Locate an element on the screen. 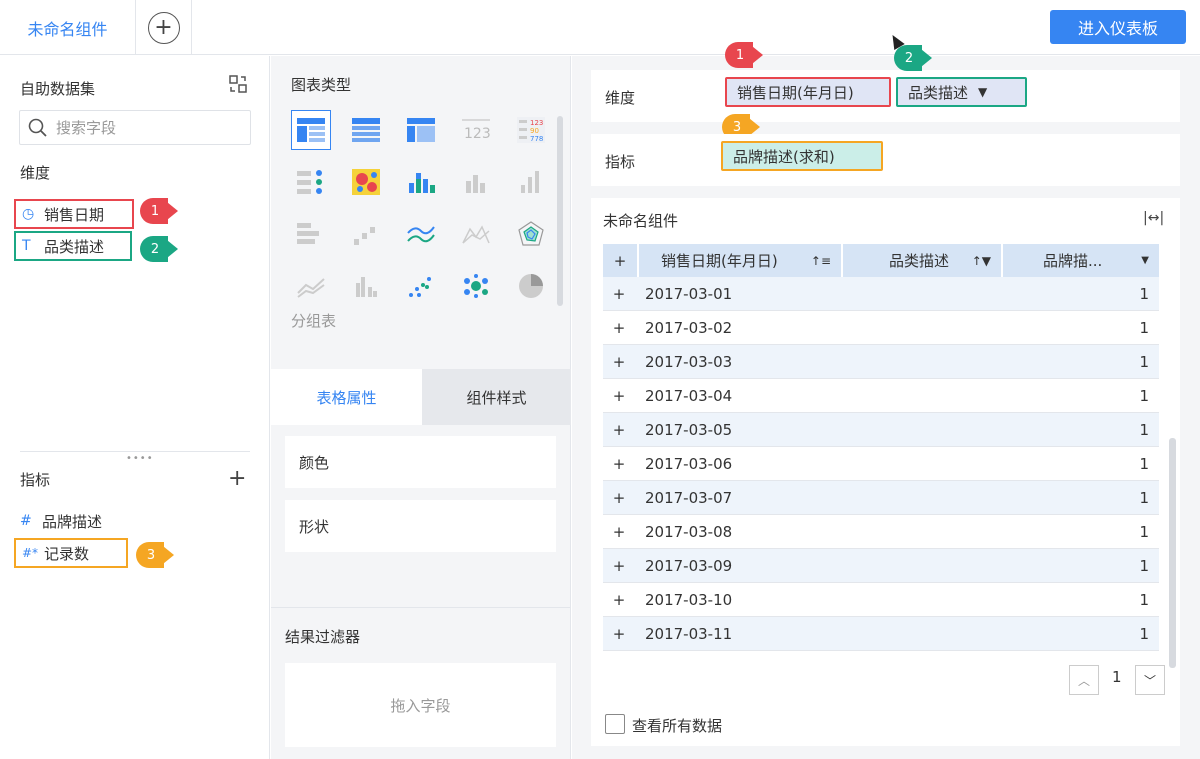 This screenshot has width=1200, height=759. enter-dashboard-button: 进入仪表板 is located at coordinates (1118, 27).